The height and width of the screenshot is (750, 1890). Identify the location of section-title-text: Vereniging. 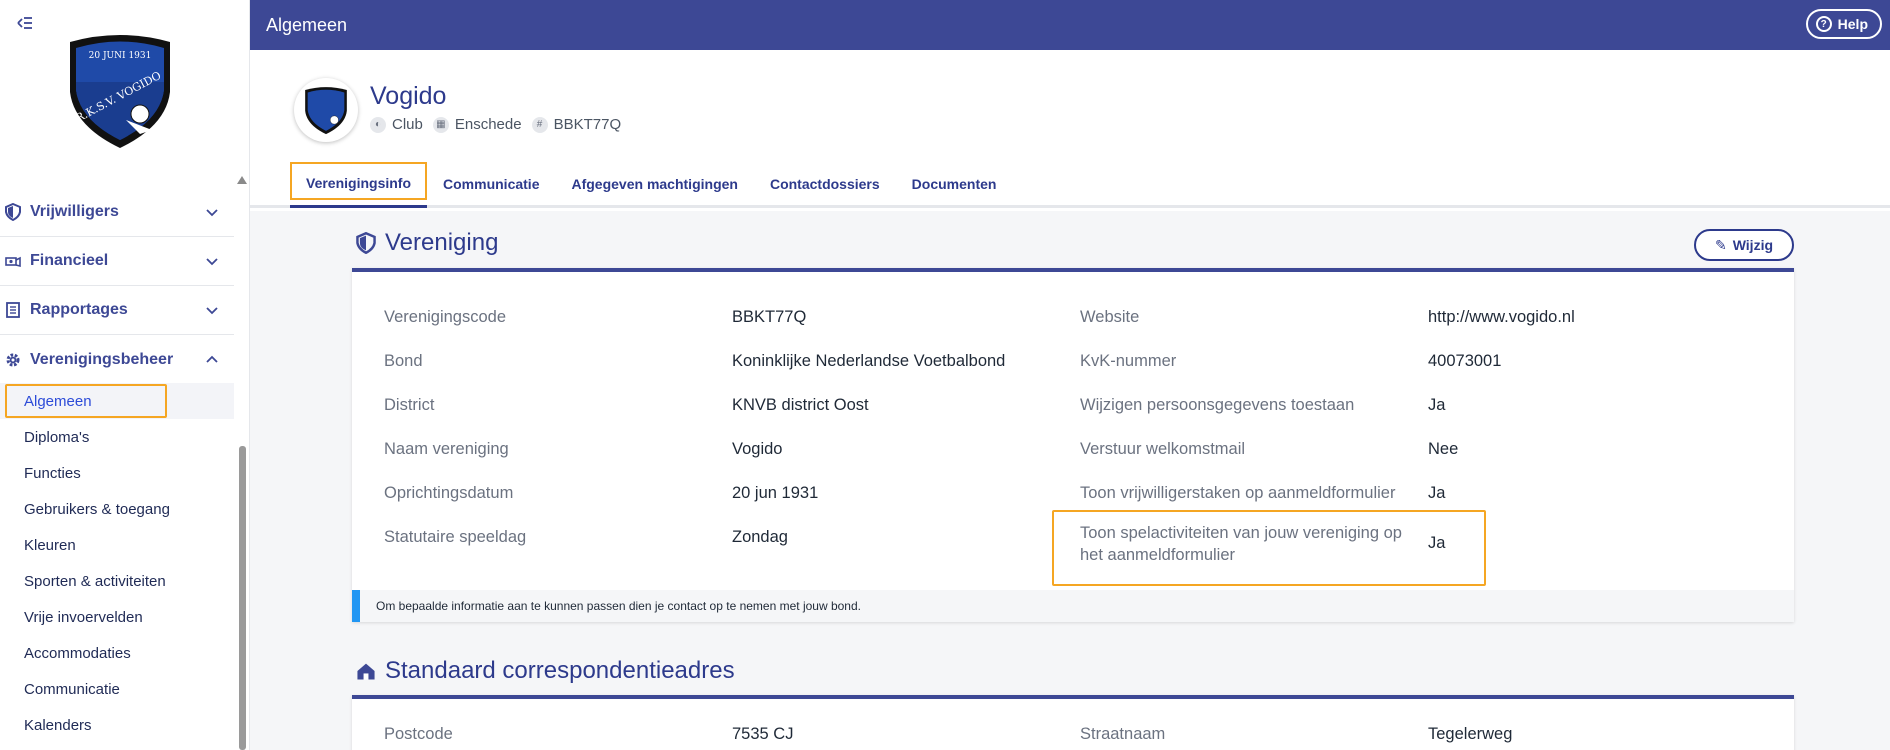
(442, 242).